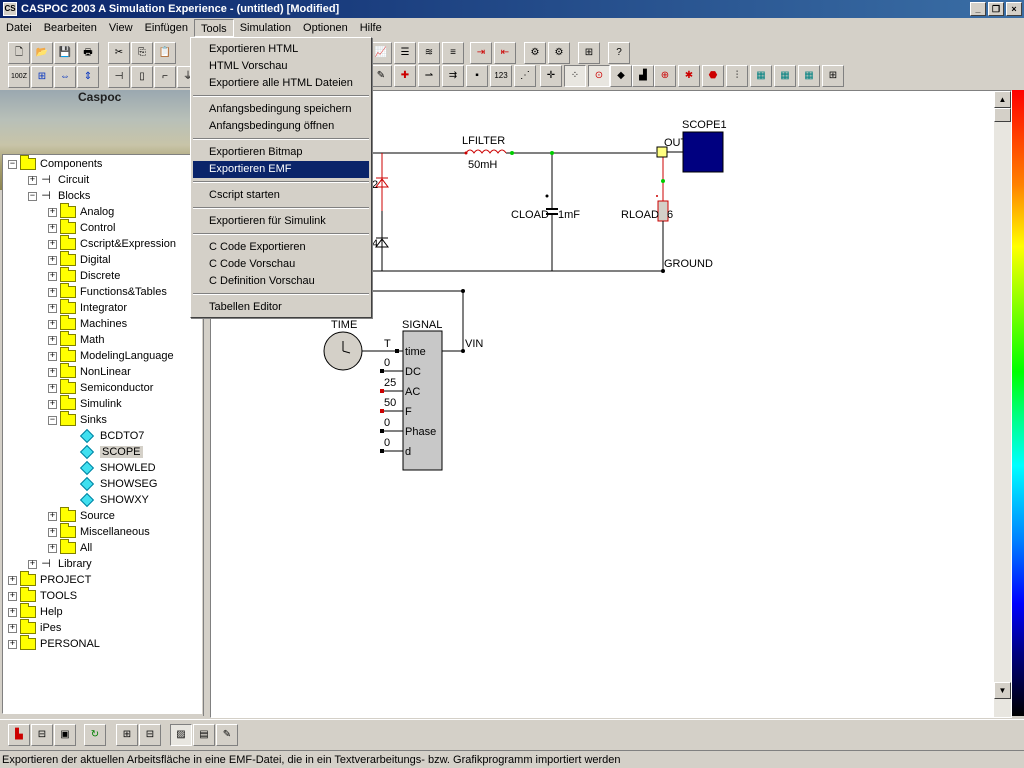 The image size is (1024, 768). I want to click on tree-item: + Digital, so click(79, 259).